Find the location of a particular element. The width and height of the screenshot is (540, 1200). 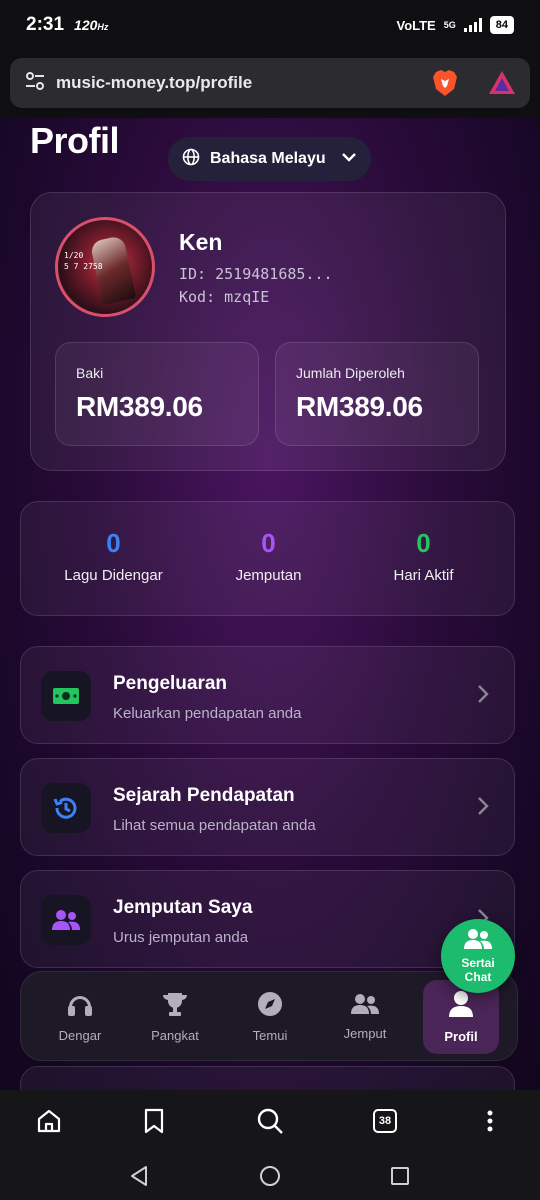

tab-count: 38 is located at coordinates (385, 1121).